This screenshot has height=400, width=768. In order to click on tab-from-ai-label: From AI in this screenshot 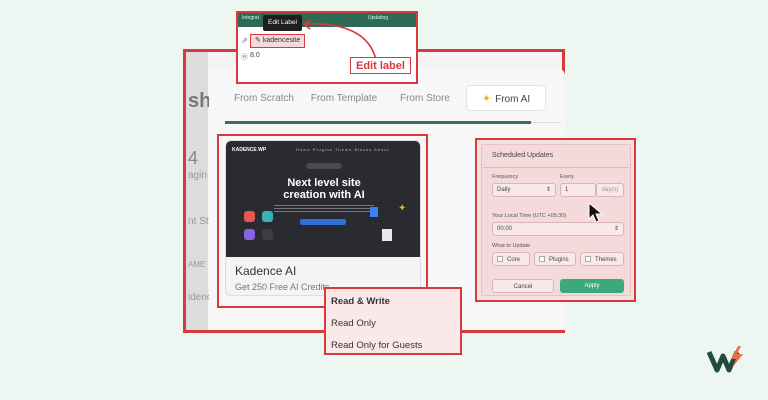, I will do `click(513, 99)`.